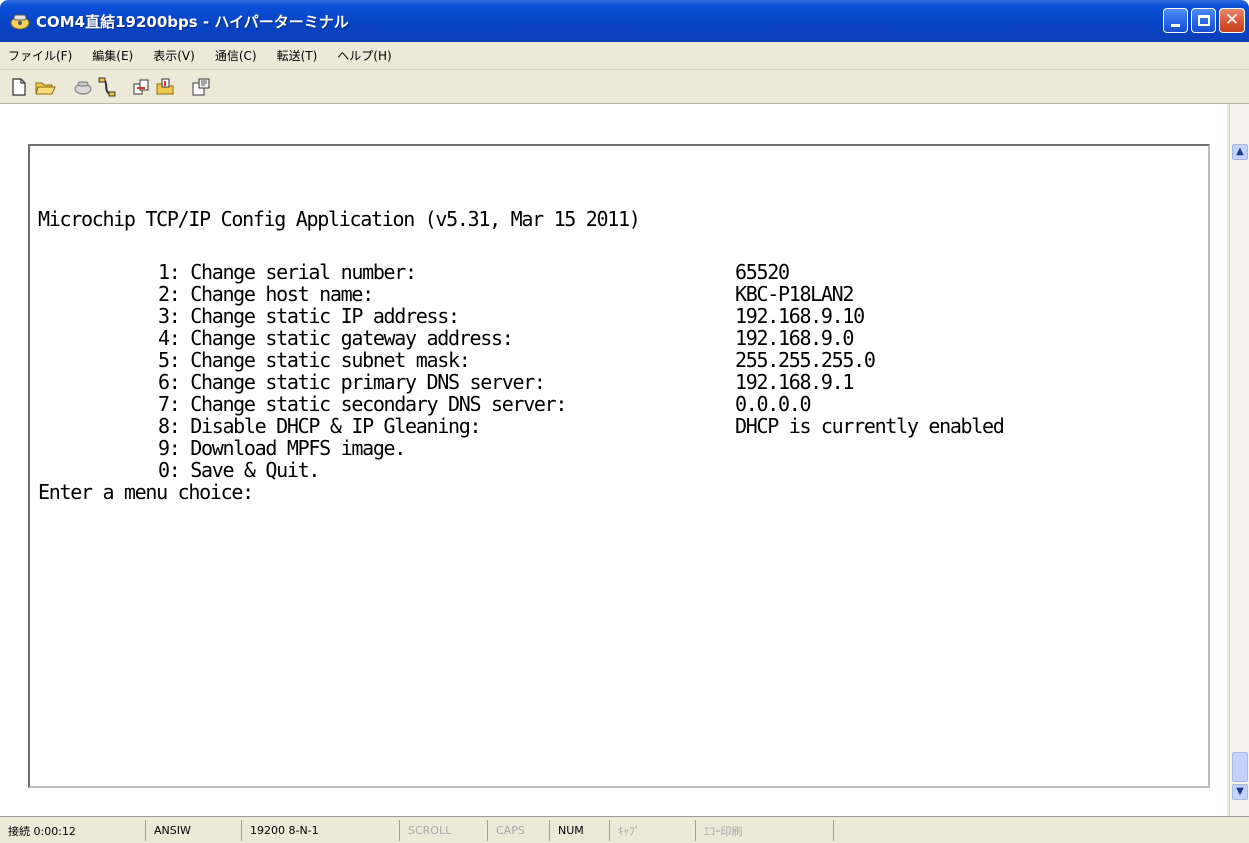 The height and width of the screenshot is (843, 1249). Describe the element at coordinates (320, 426) in the screenshot. I see `menu-option: 8: Disable DHCP & IP Gleaning:` at that location.